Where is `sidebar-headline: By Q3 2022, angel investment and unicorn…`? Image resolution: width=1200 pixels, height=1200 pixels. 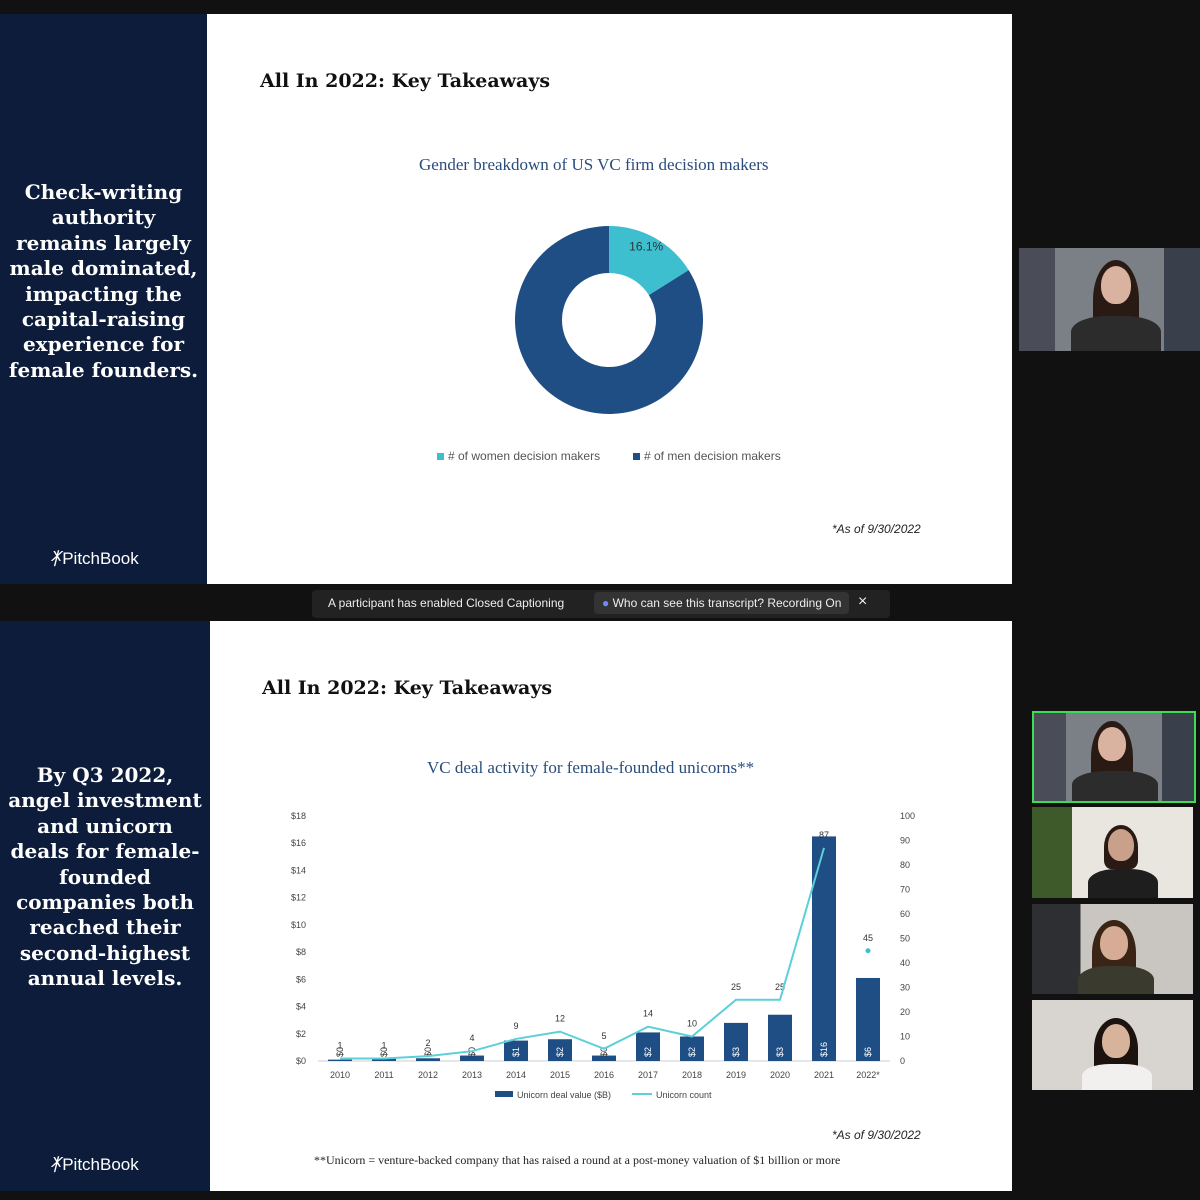
sidebar-headline: By Q3 2022, angel investment and unicorn… is located at coordinates (105, 877).